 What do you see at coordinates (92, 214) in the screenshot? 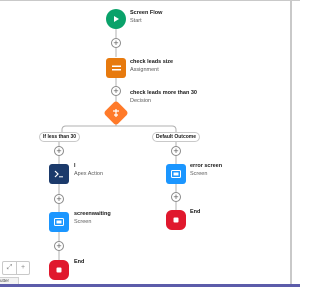
I see `screenwaiting-title: screenwaiting` at bounding box center [92, 214].